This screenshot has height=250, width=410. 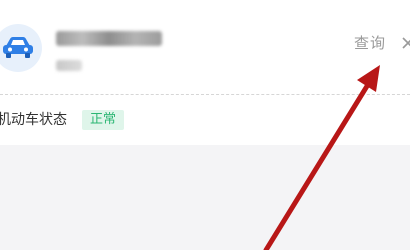 What do you see at coordinates (109, 38) in the screenshot?
I see `license-plate-blurred` at bounding box center [109, 38].